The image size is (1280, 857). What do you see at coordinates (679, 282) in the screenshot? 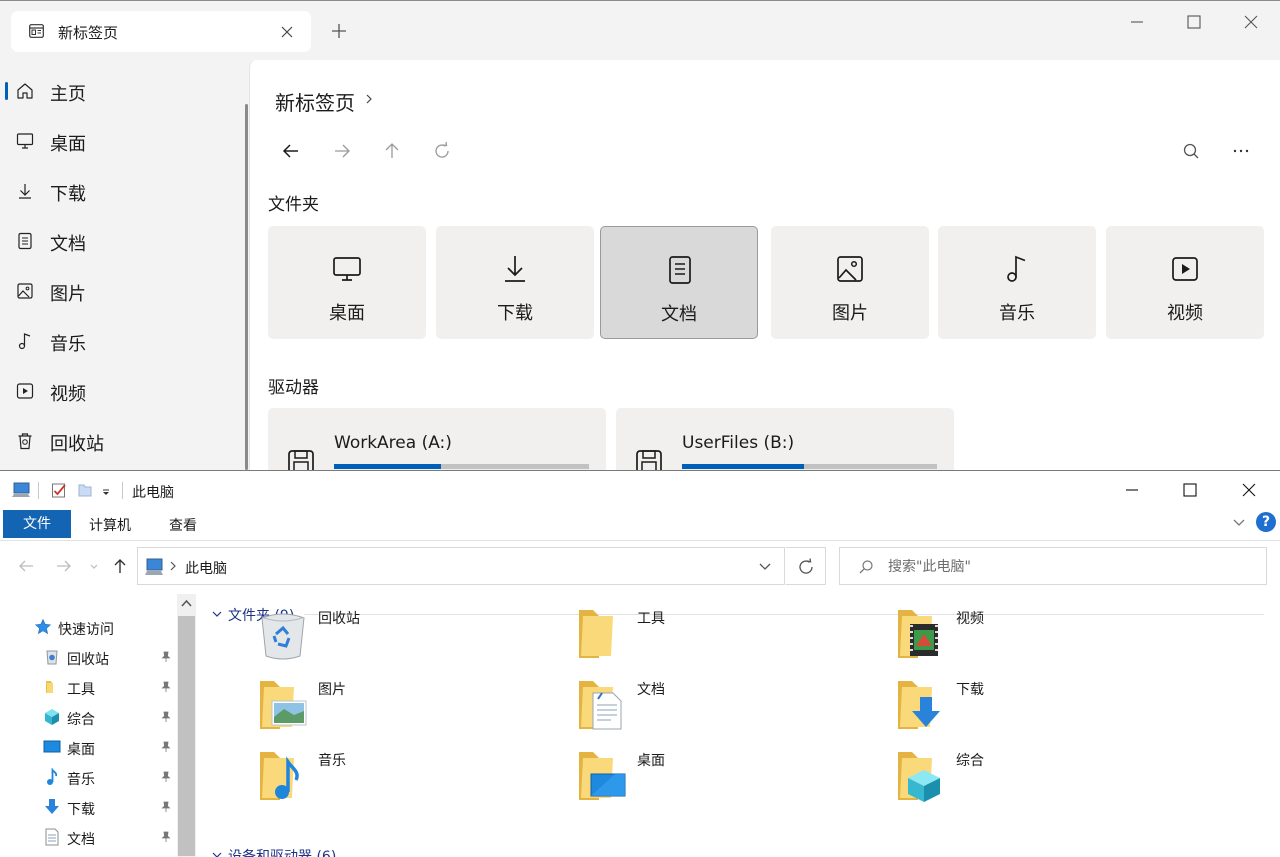
I see `folder-card-documents: 文档` at bounding box center [679, 282].